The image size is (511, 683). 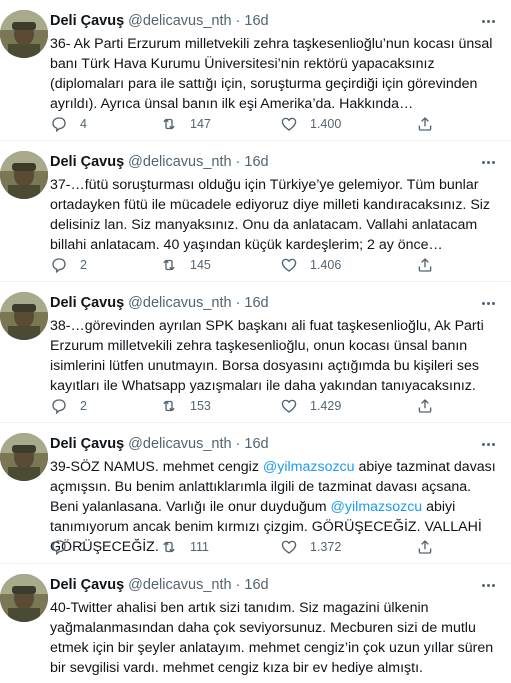 I want to click on like-button: 1.400, so click(x=310, y=124).